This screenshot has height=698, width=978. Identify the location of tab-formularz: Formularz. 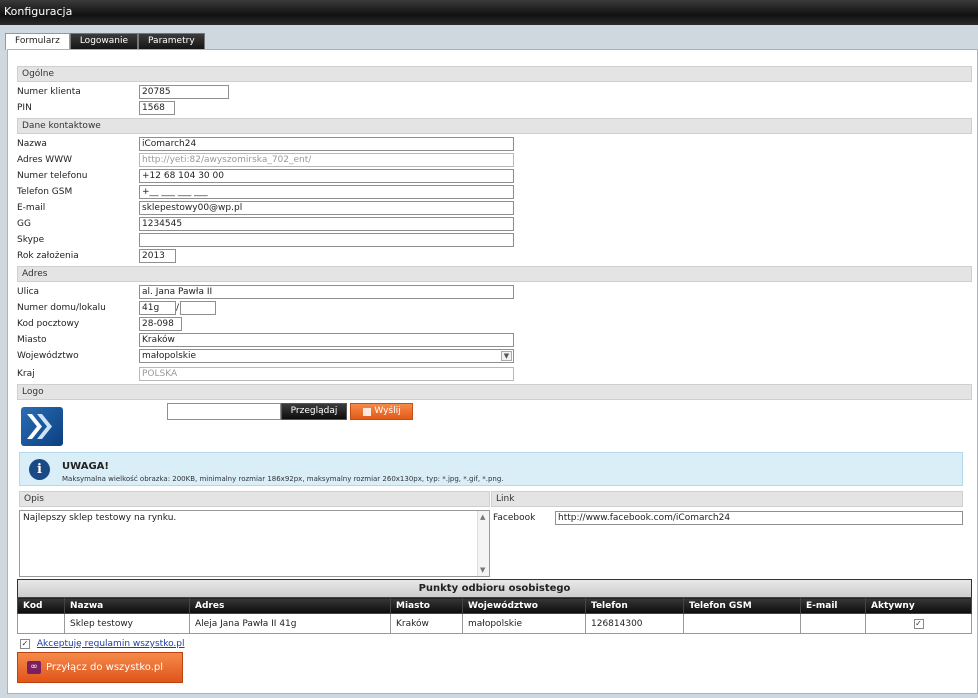
(37, 41).